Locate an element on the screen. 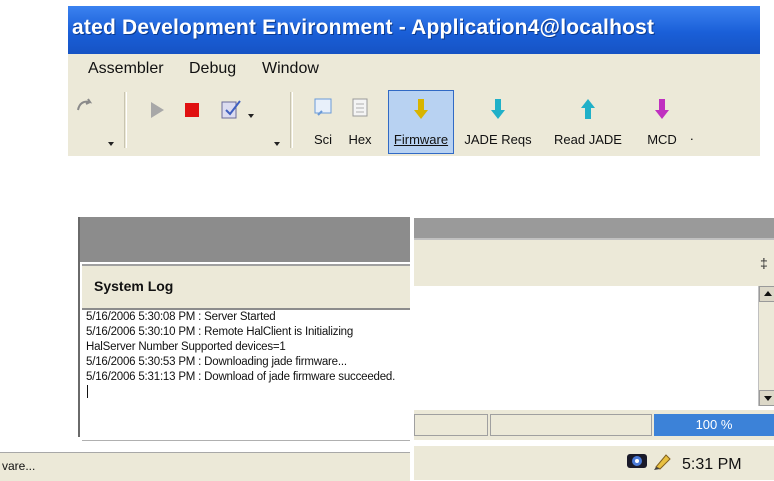 This screenshot has width=774, height=481. right-panel-header is located at coordinates (594, 263).